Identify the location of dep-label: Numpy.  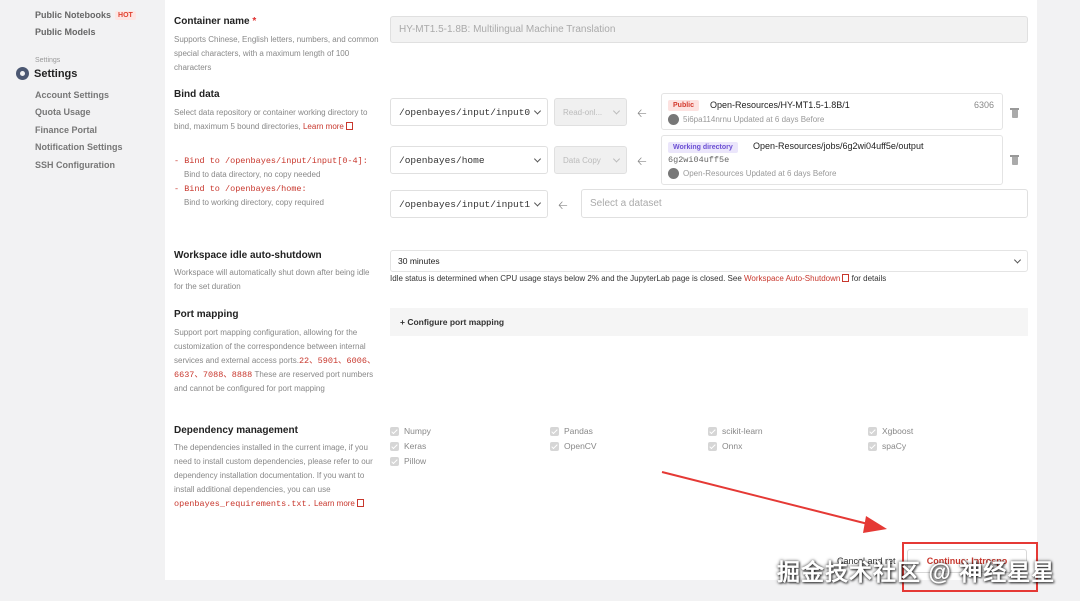
(417, 431).